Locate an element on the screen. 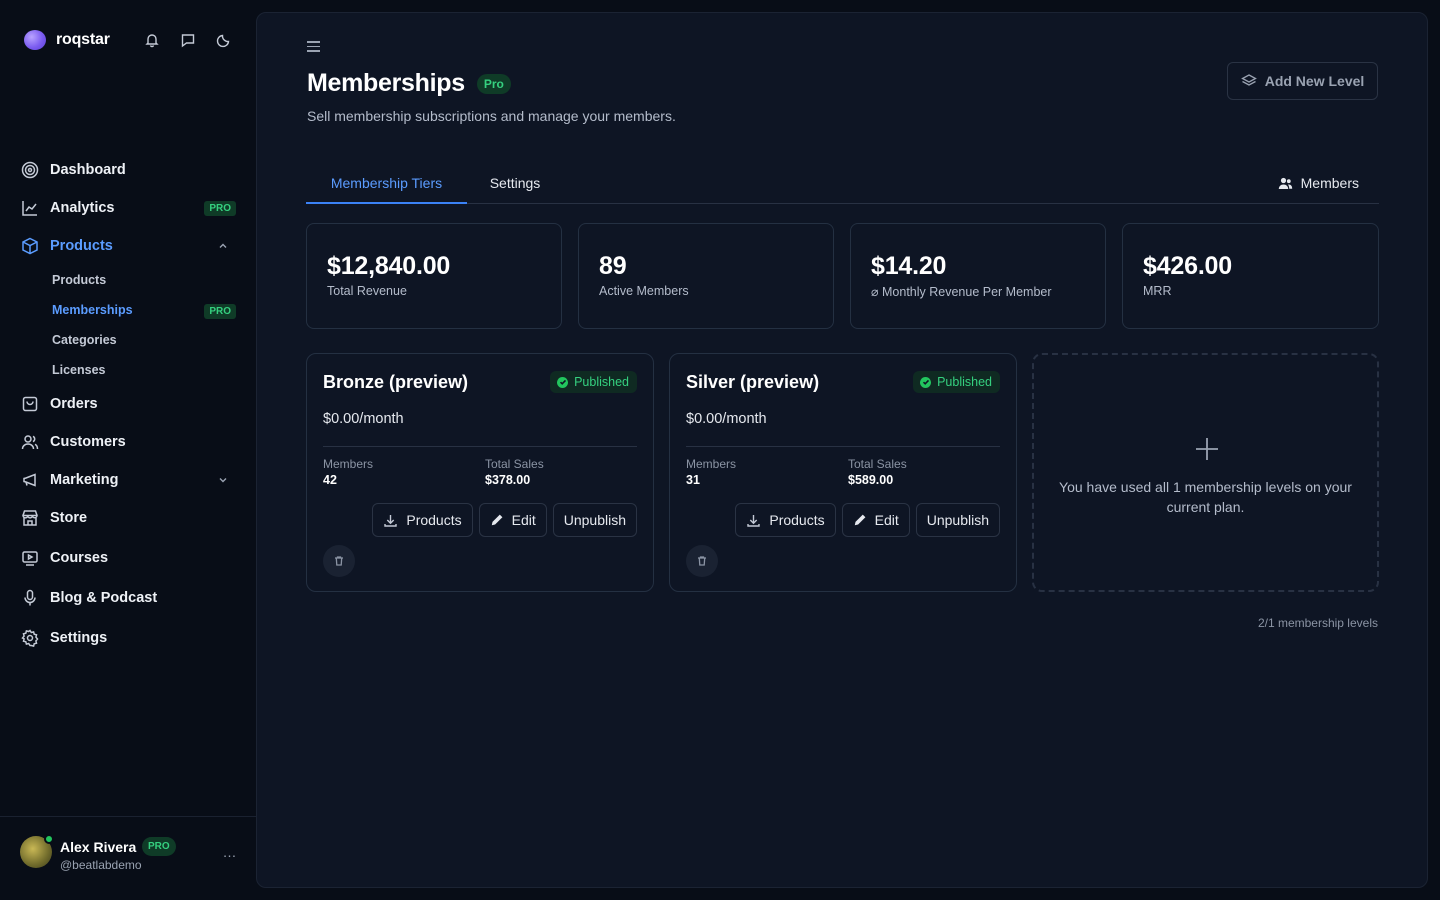  members-value: 42 is located at coordinates (330, 480).